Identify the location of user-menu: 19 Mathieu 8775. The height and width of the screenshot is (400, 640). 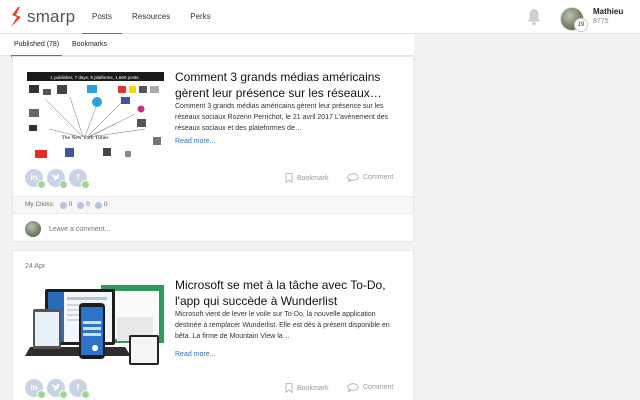
(600, 18).